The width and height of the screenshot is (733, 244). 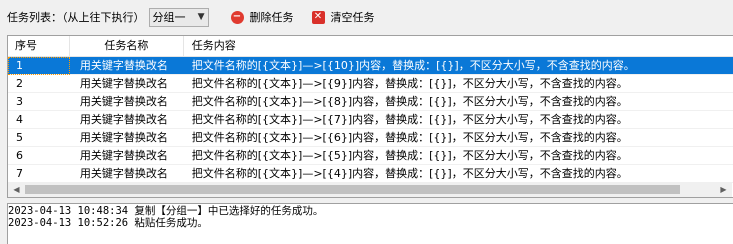 What do you see at coordinates (19, 101) in the screenshot?
I see `row-index-cell: 3` at bounding box center [19, 101].